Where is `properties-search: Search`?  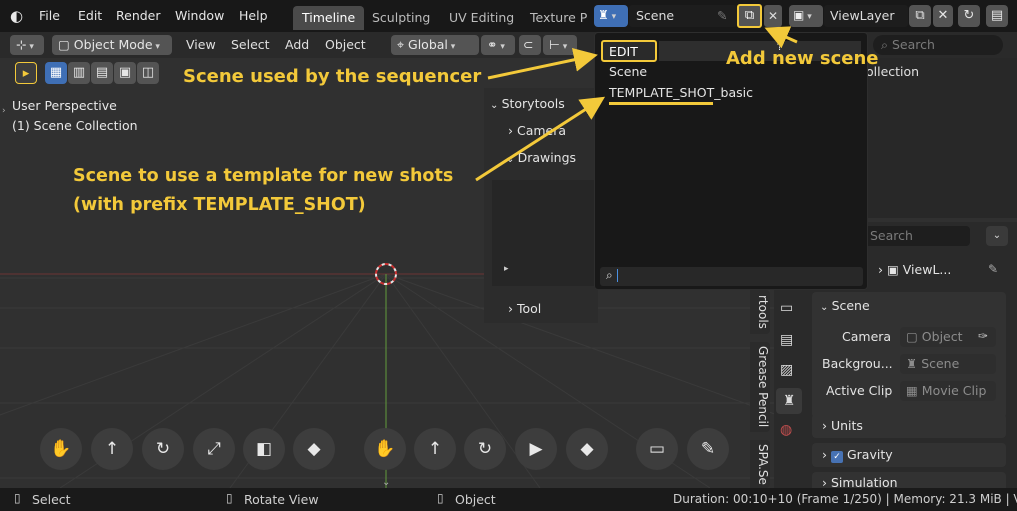 properties-search: Search is located at coordinates (917, 236).